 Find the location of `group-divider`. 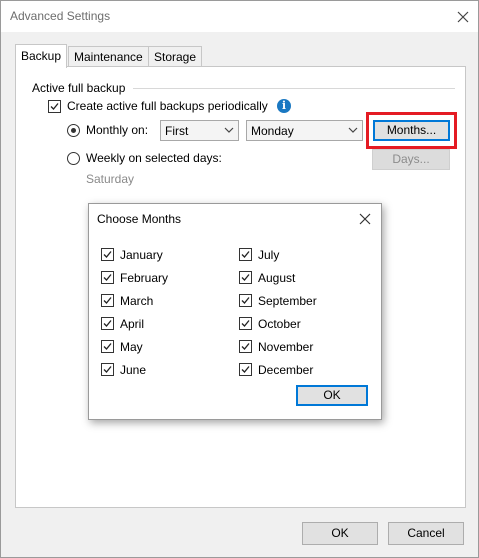

group-divider is located at coordinates (294, 88).